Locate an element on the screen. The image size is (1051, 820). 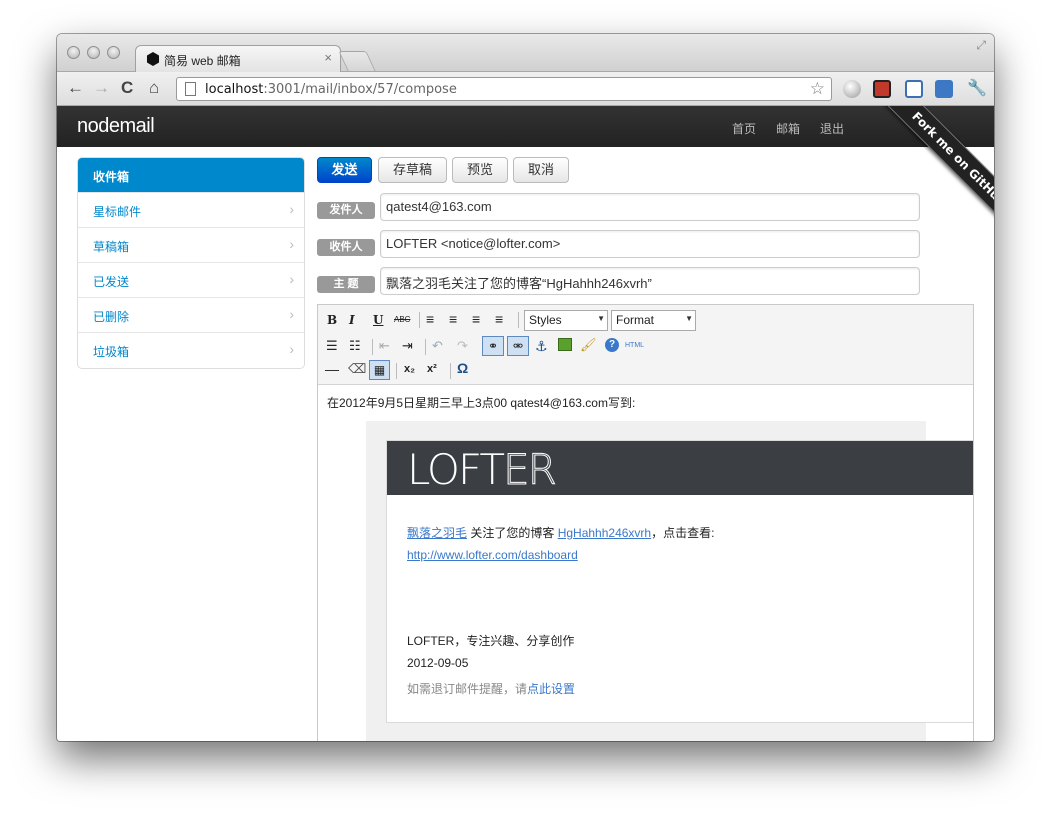
reload-icon: C is located at coordinates (127, 88).